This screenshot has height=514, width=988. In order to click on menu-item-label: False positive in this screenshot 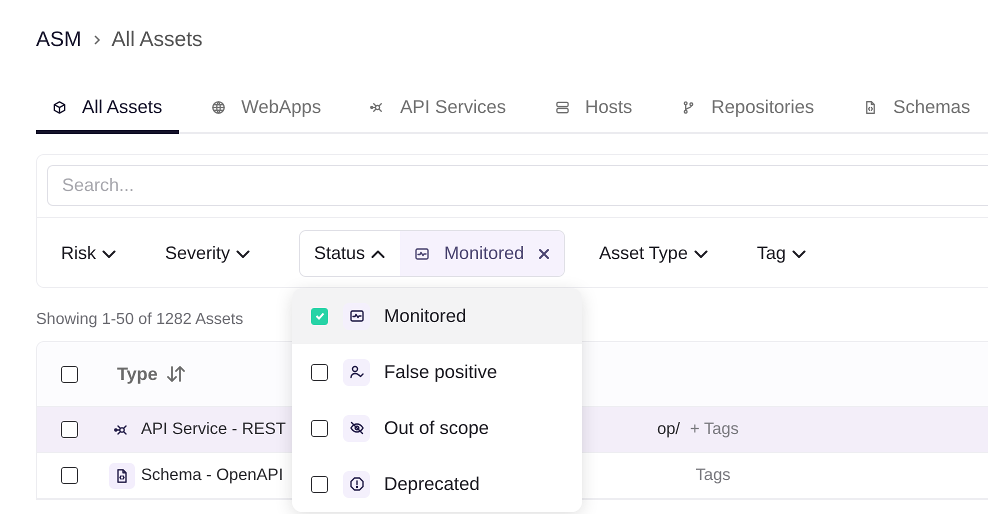, I will do `click(441, 372)`.